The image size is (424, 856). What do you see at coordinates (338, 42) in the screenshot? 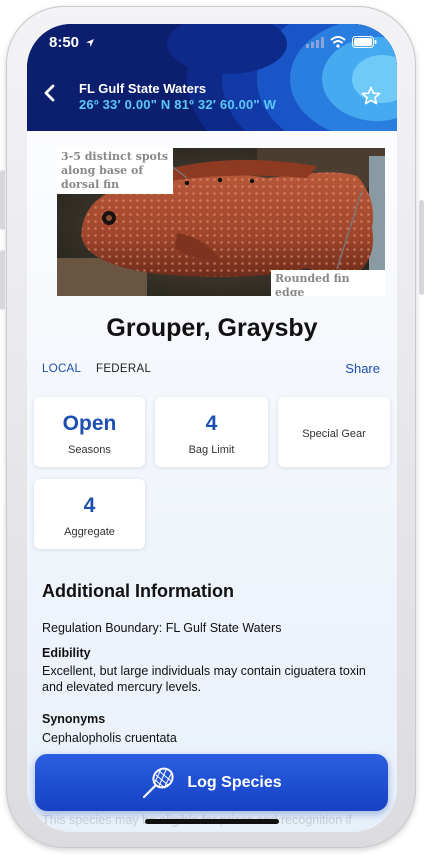
I see `wifi-icon` at bounding box center [338, 42].